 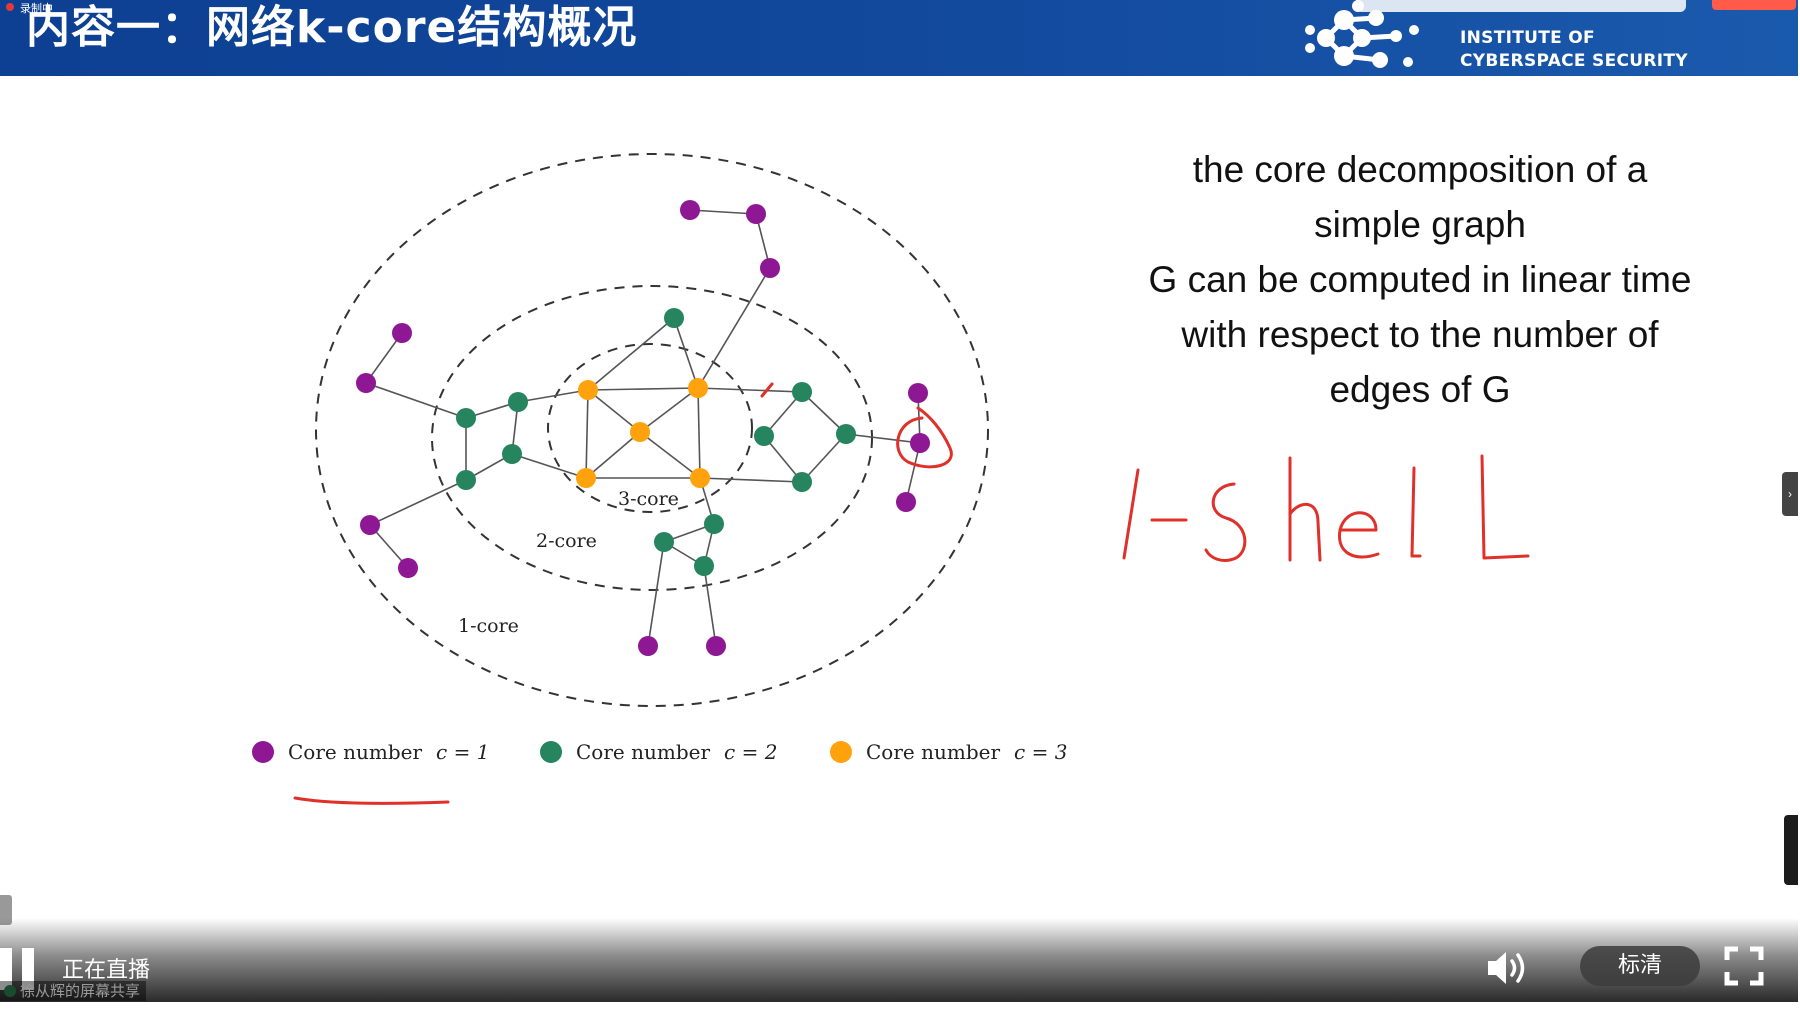 What do you see at coordinates (371, 800) in the screenshot?
I see `ink-underline` at bounding box center [371, 800].